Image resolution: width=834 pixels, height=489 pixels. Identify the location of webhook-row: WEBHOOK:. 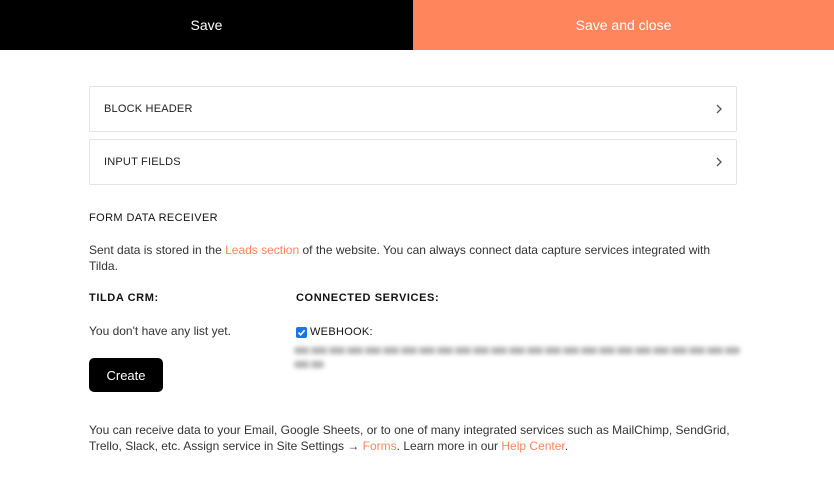
(334, 332).